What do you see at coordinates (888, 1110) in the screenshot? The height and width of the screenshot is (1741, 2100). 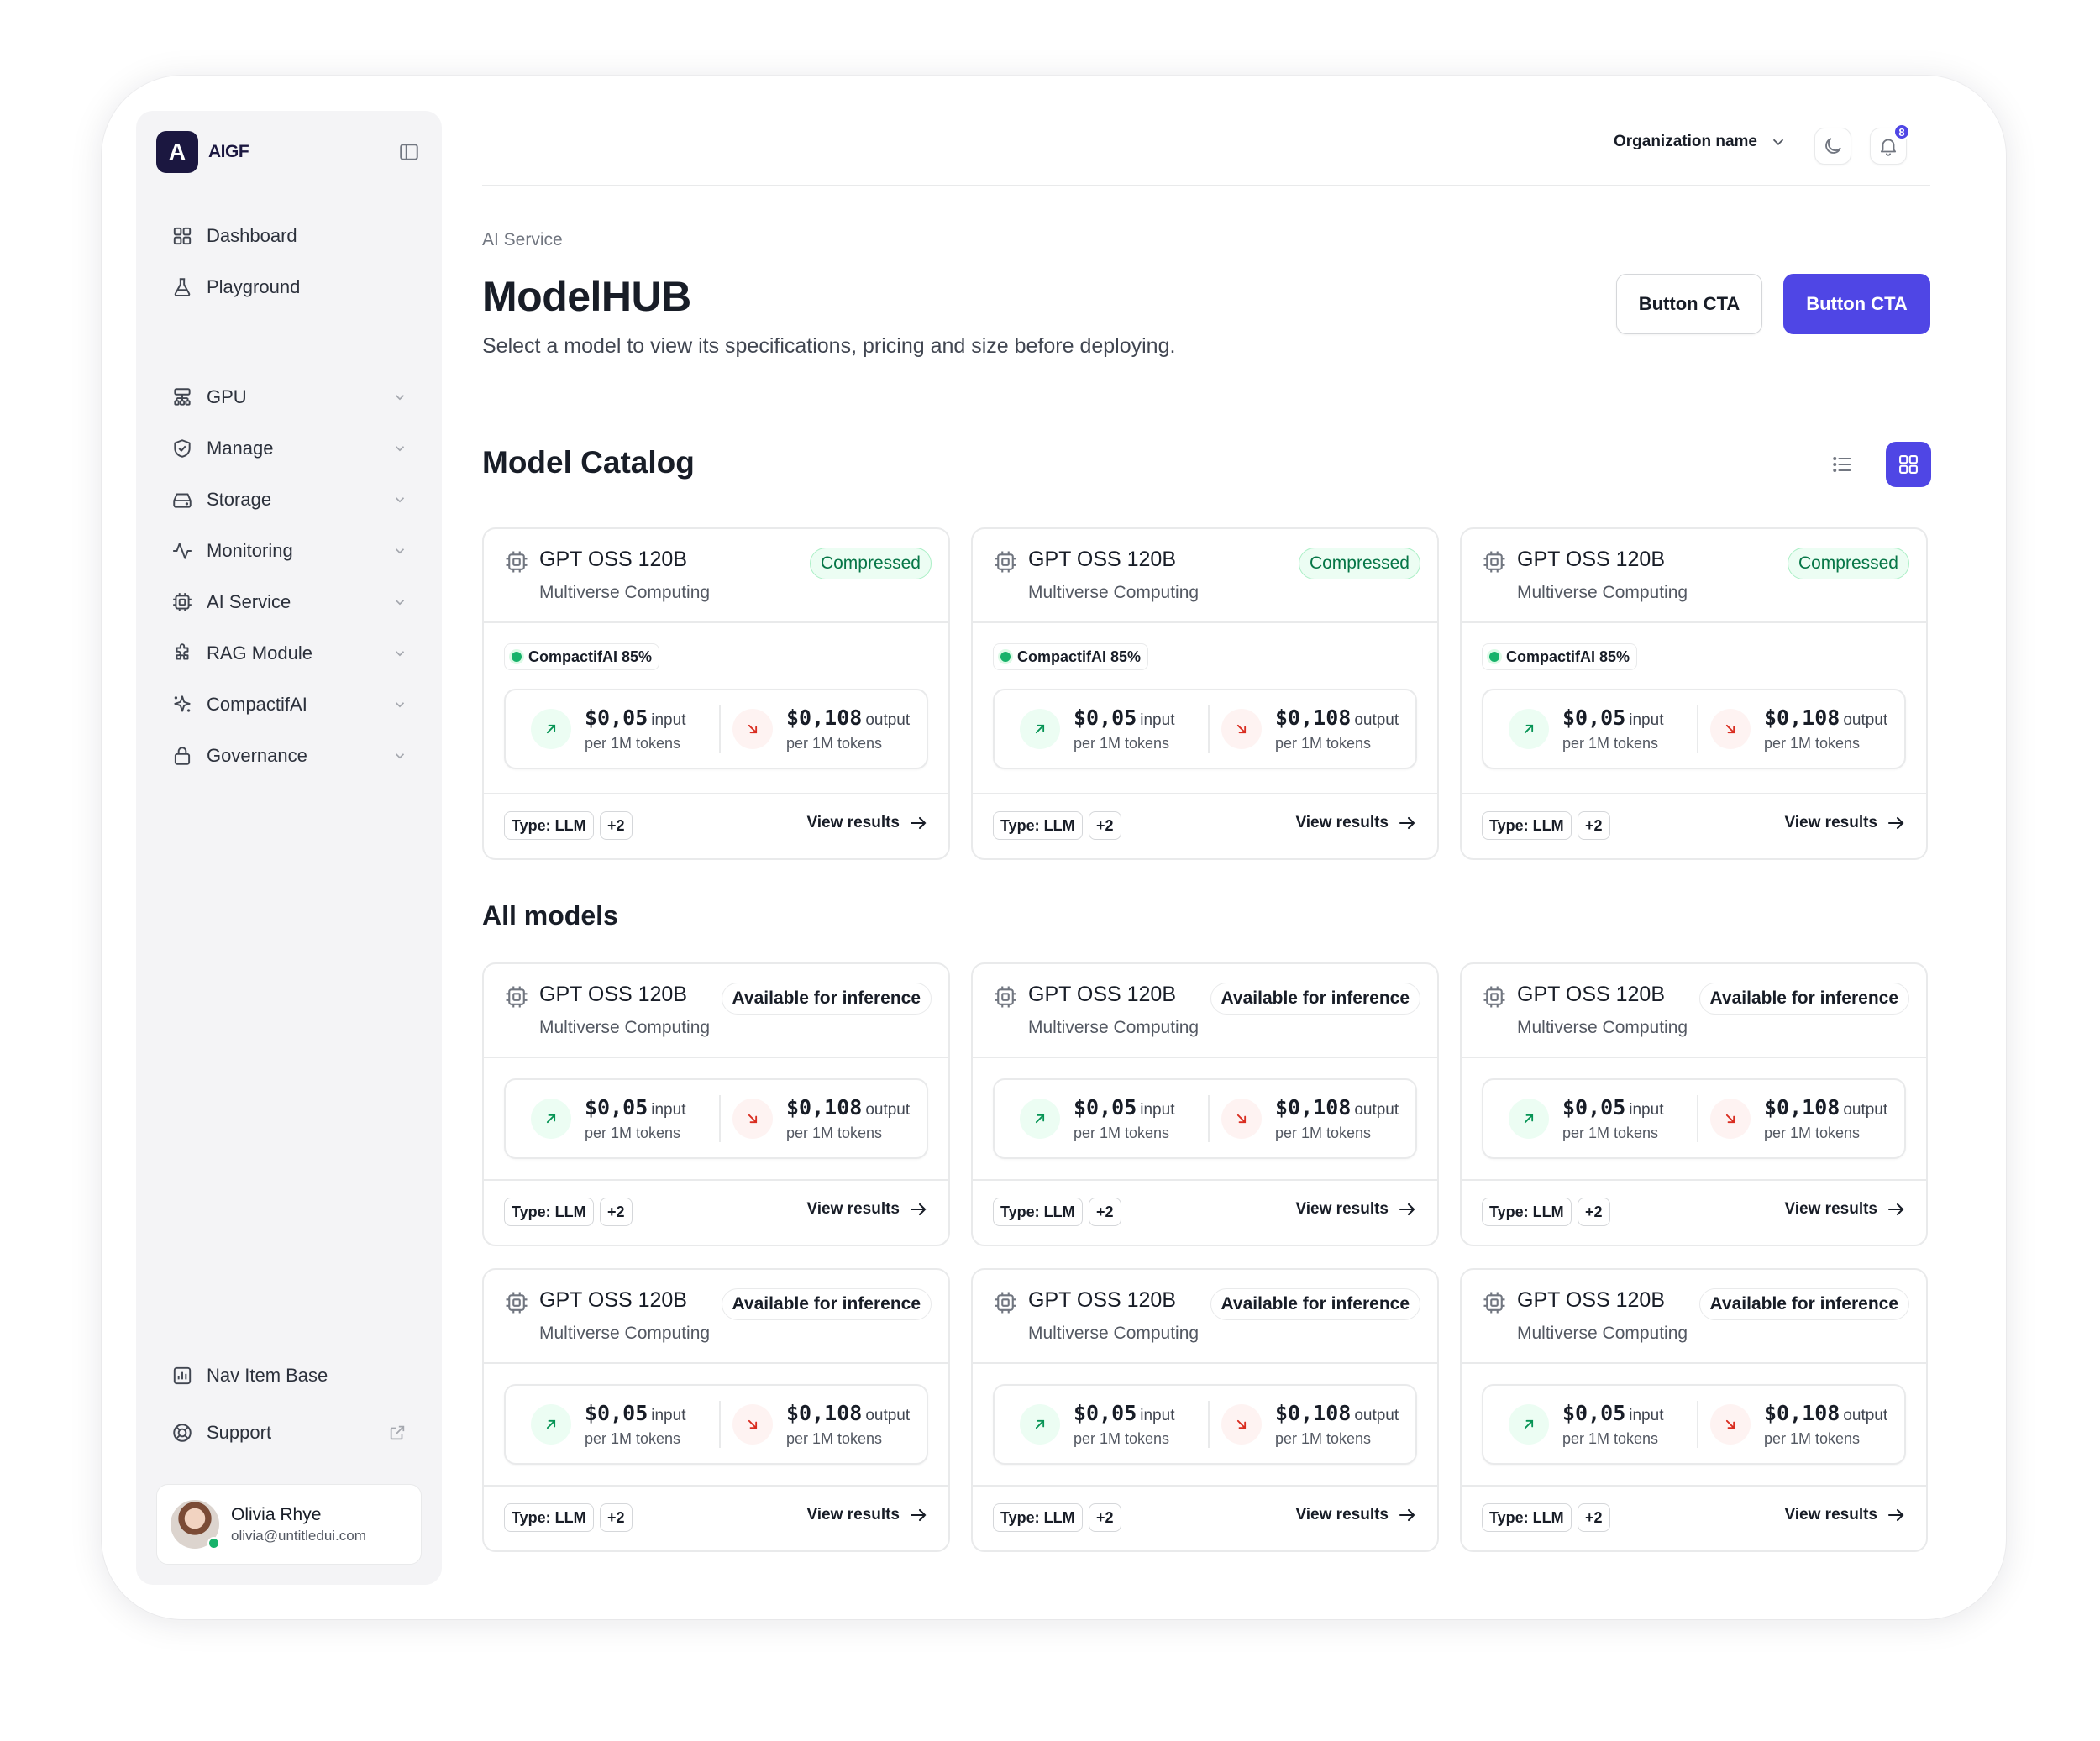 I see `output-price-label: output` at bounding box center [888, 1110].